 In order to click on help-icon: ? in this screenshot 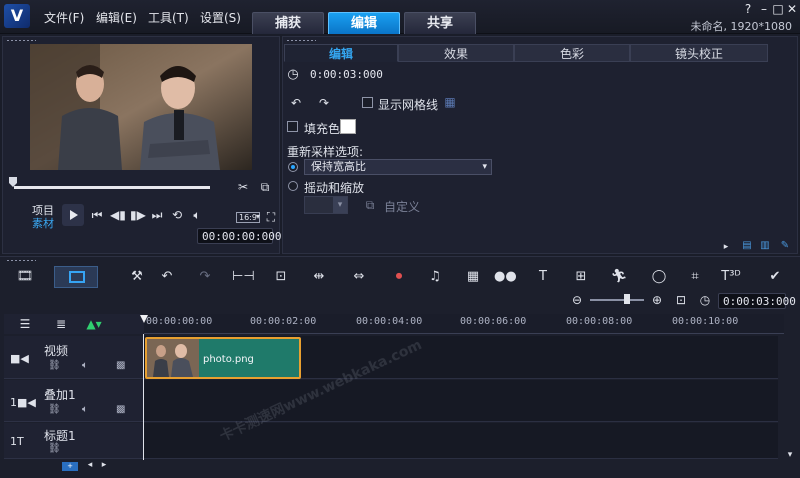, I will do `click(748, 9)`.